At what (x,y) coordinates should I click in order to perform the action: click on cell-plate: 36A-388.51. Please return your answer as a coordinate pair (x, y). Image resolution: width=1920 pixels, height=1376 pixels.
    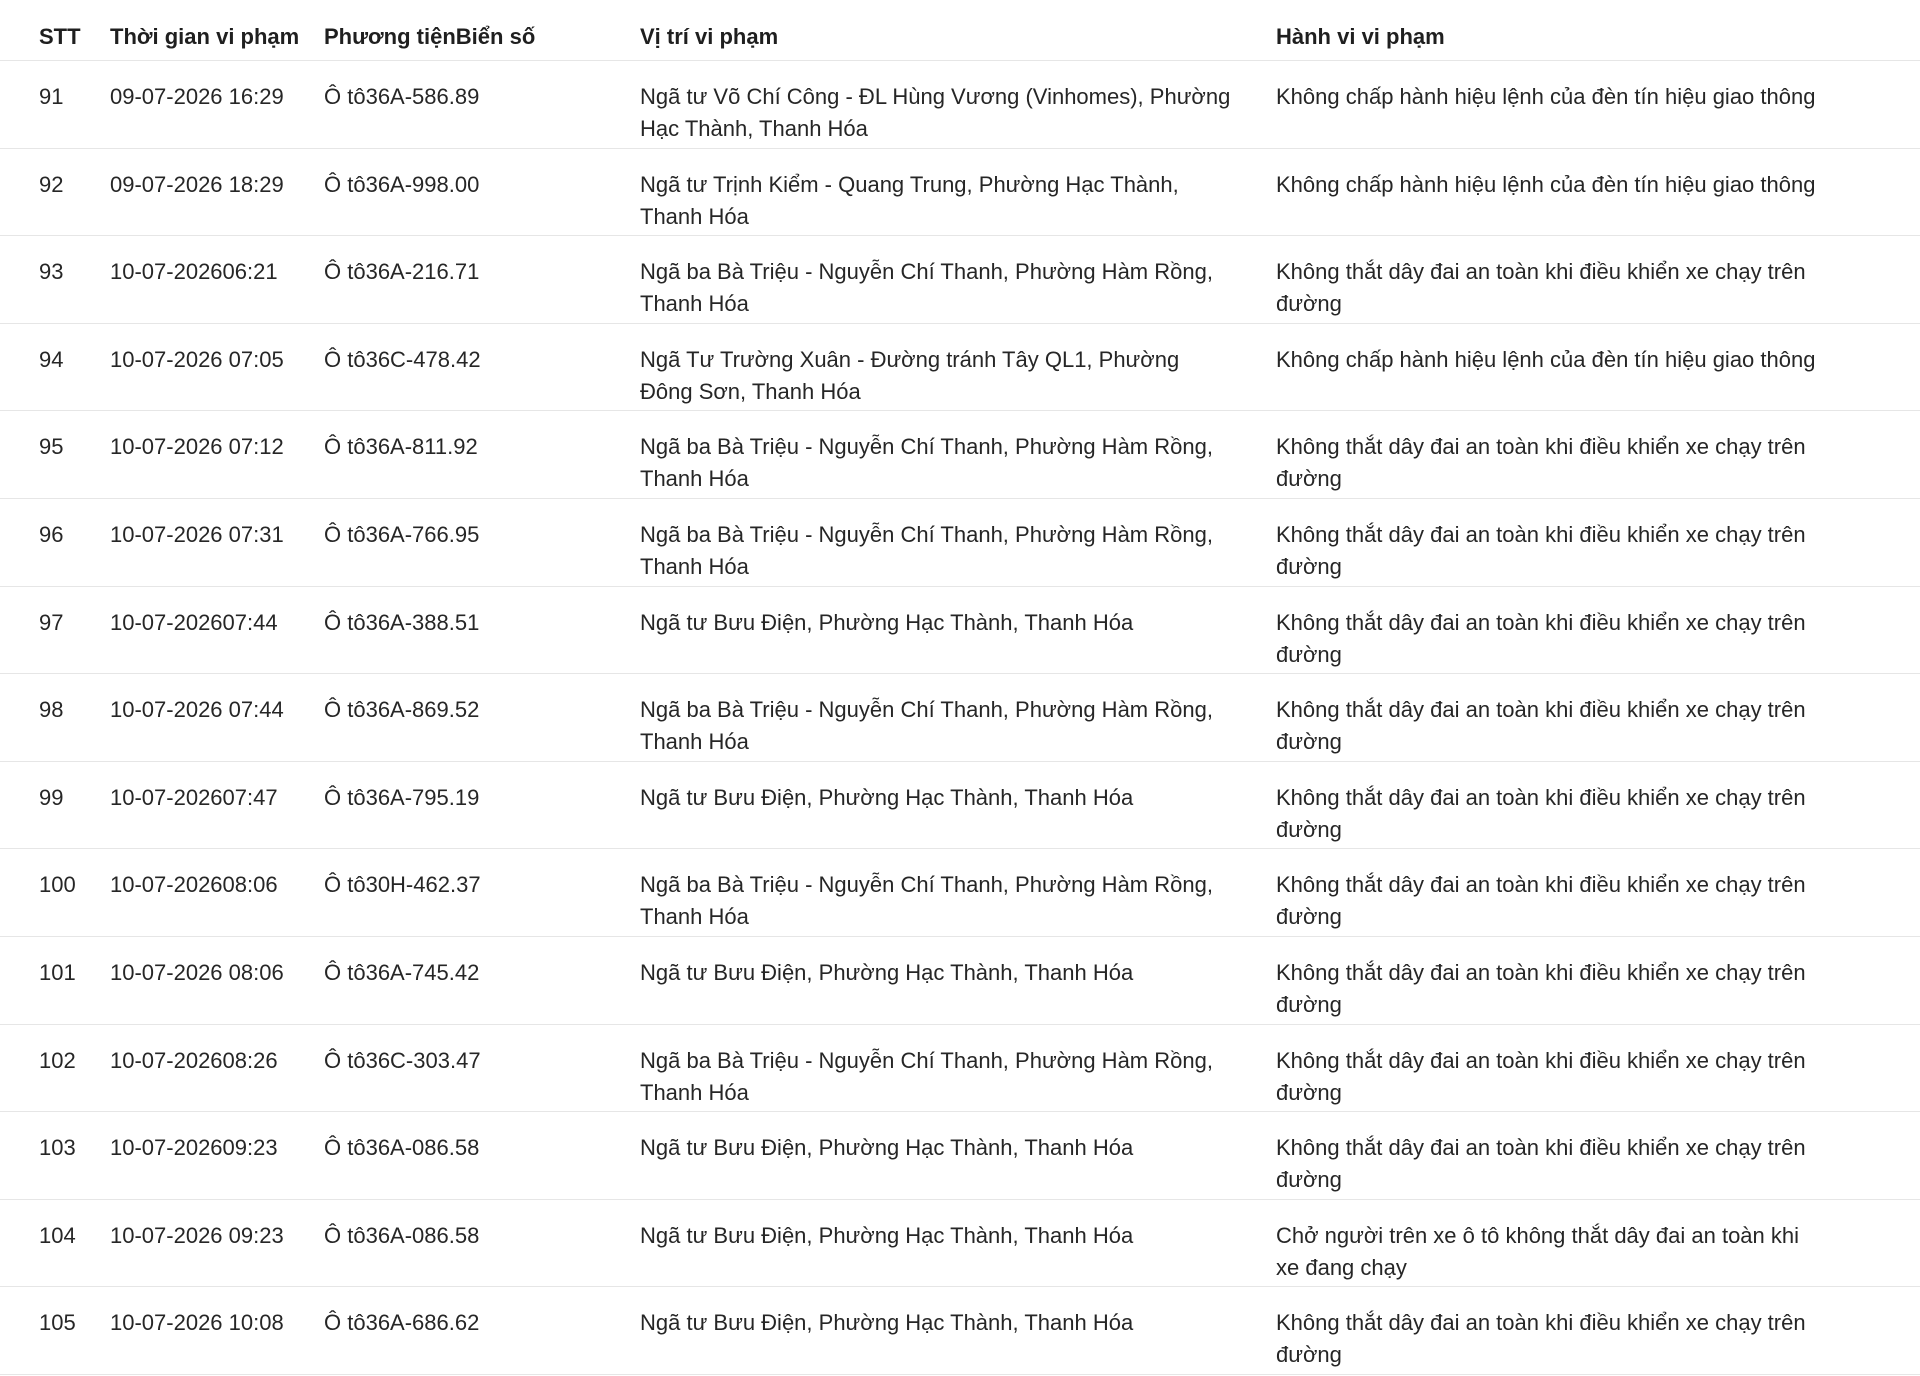
    Looking at the image, I should click on (422, 622).